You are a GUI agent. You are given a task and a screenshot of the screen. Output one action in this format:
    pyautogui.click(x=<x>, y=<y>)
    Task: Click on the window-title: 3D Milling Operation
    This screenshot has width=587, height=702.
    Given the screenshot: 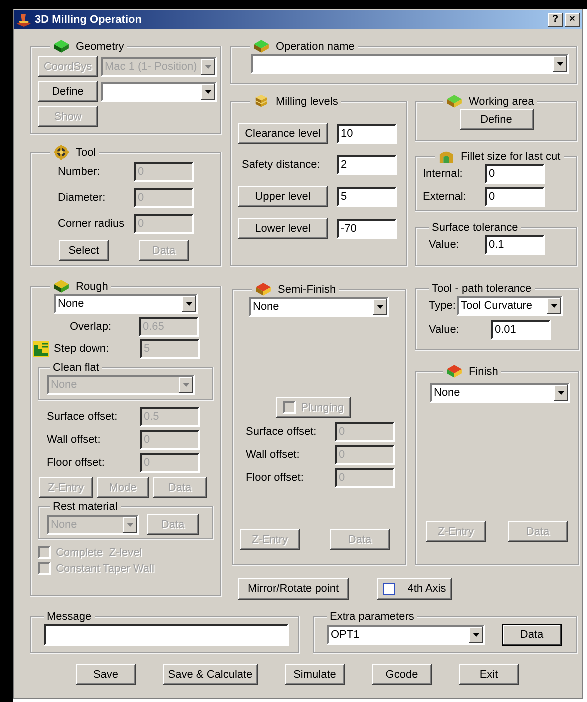 What is the action you would take?
    pyautogui.click(x=88, y=20)
    